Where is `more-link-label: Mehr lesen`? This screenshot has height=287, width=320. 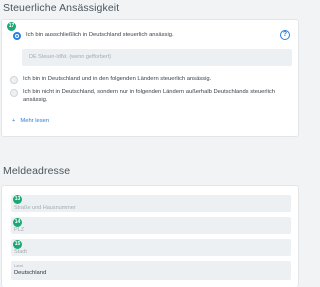 more-link-label: Mehr lesen is located at coordinates (35, 121).